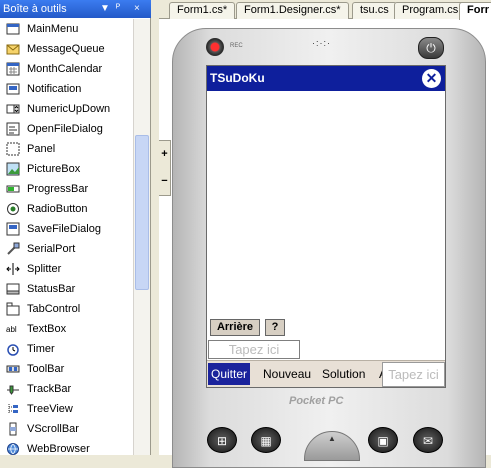 This screenshot has height=468, width=491. Describe the element at coordinates (316, 401) in the screenshot. I see `pocket-pc-logo: Pocket PC` at that location.